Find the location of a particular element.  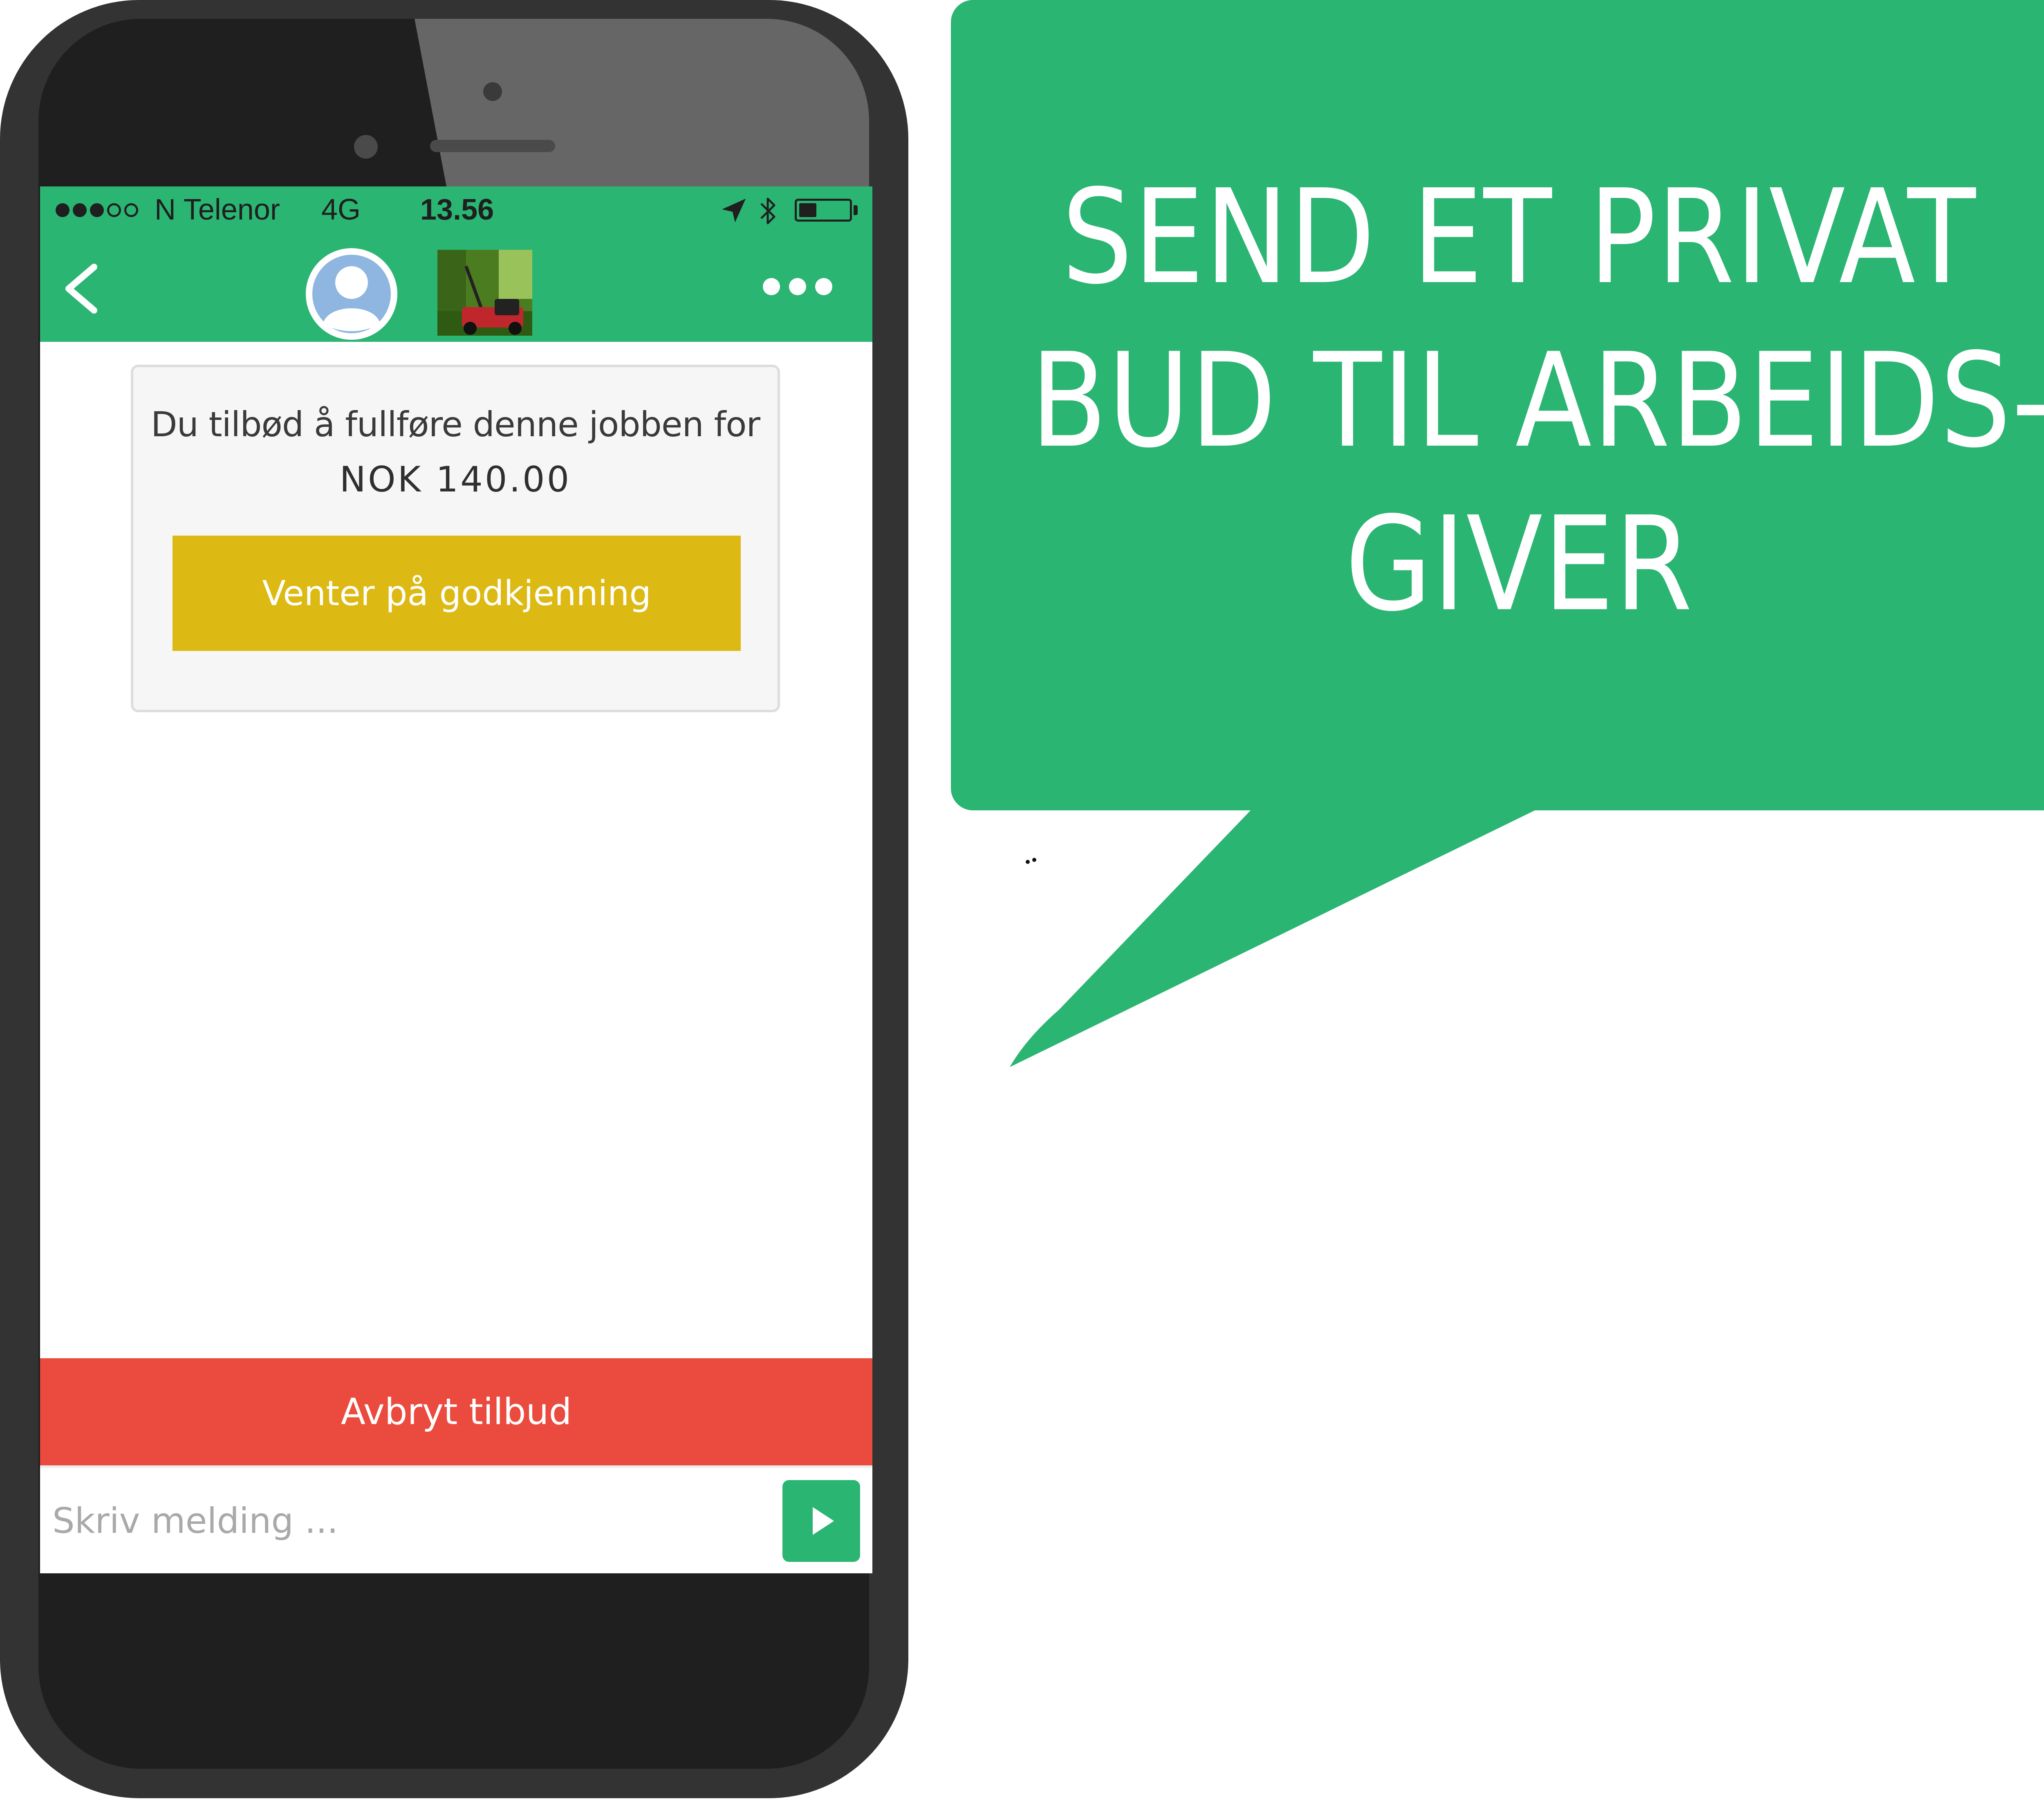

battery-icon is located at coordinates (823, 210).